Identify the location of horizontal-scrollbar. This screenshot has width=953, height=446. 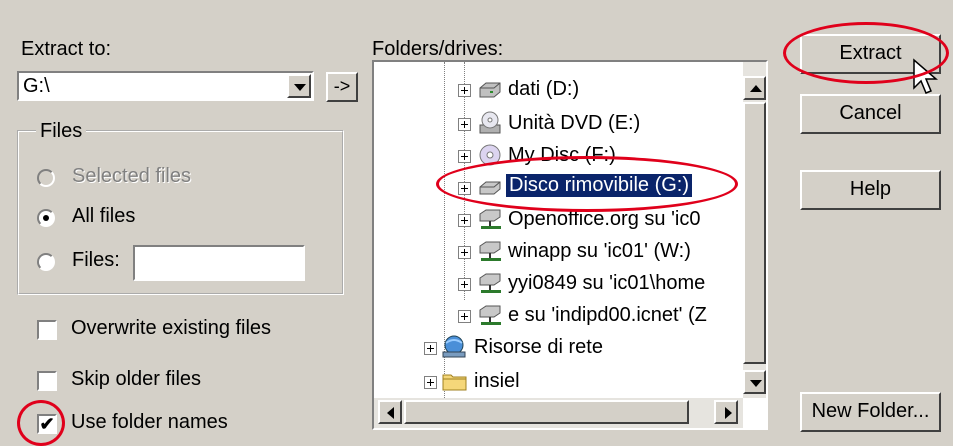
(558, 413).